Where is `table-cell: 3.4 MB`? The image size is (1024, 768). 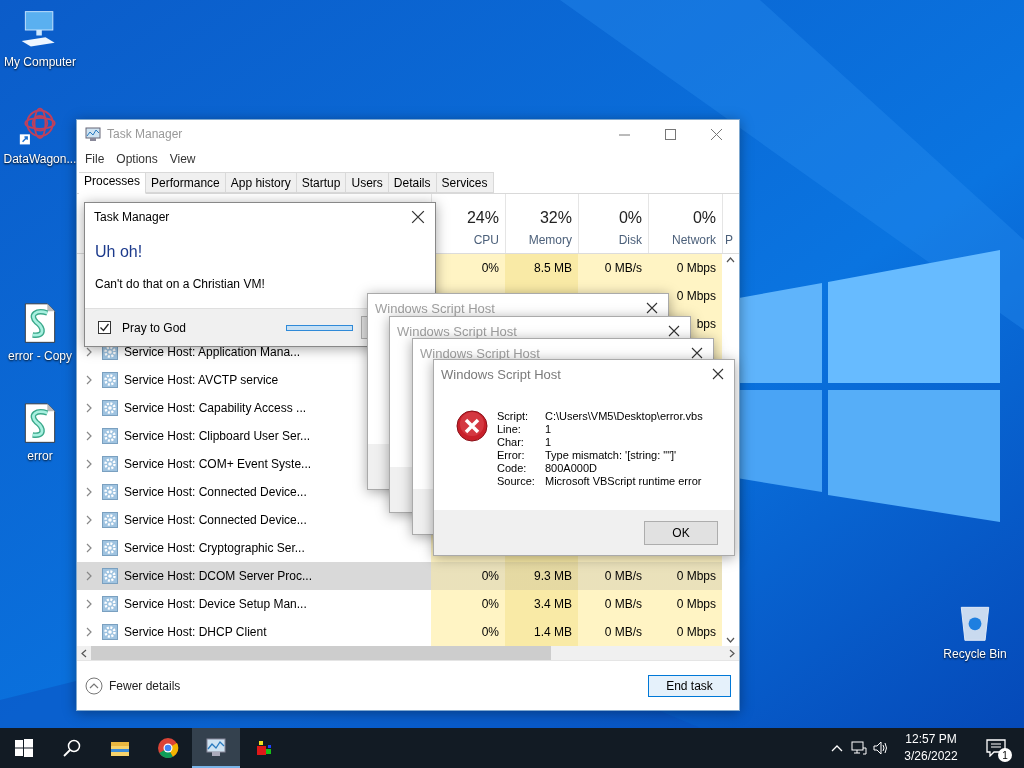
table-cell: 3.4 MB is located at coordinates (553, 604).